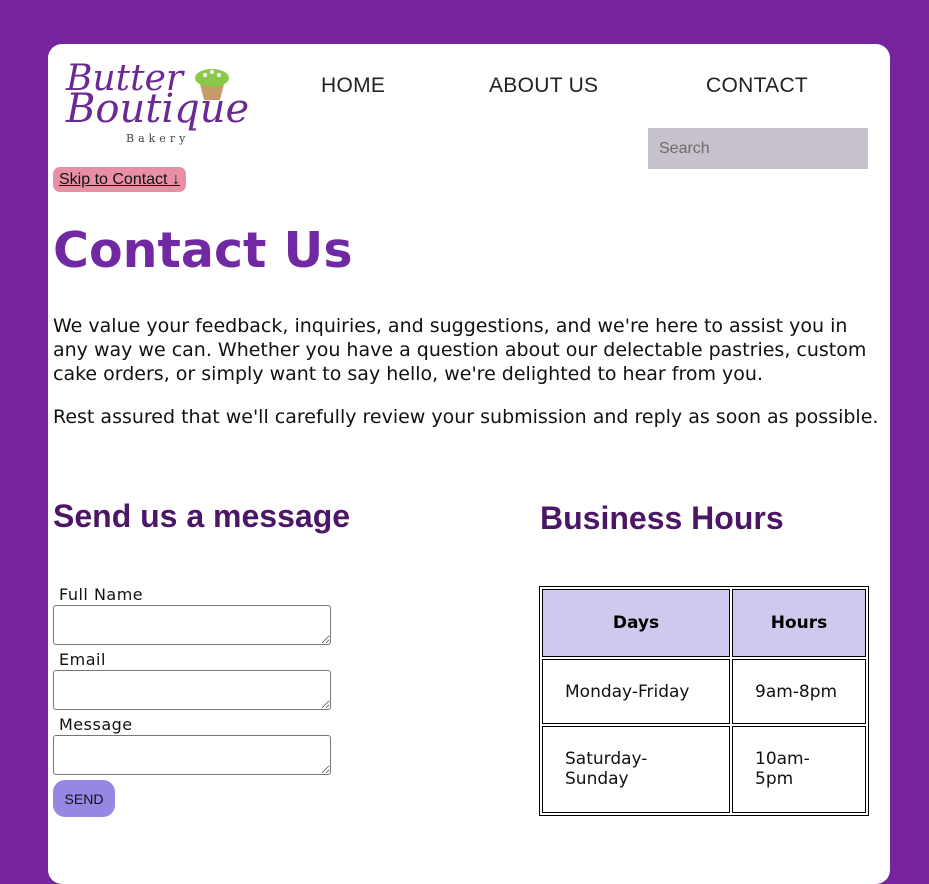 This screenshot has width=929, height=884. I want to click on table-row: Monday-Friday 9am-8pm, so click(704, 691).